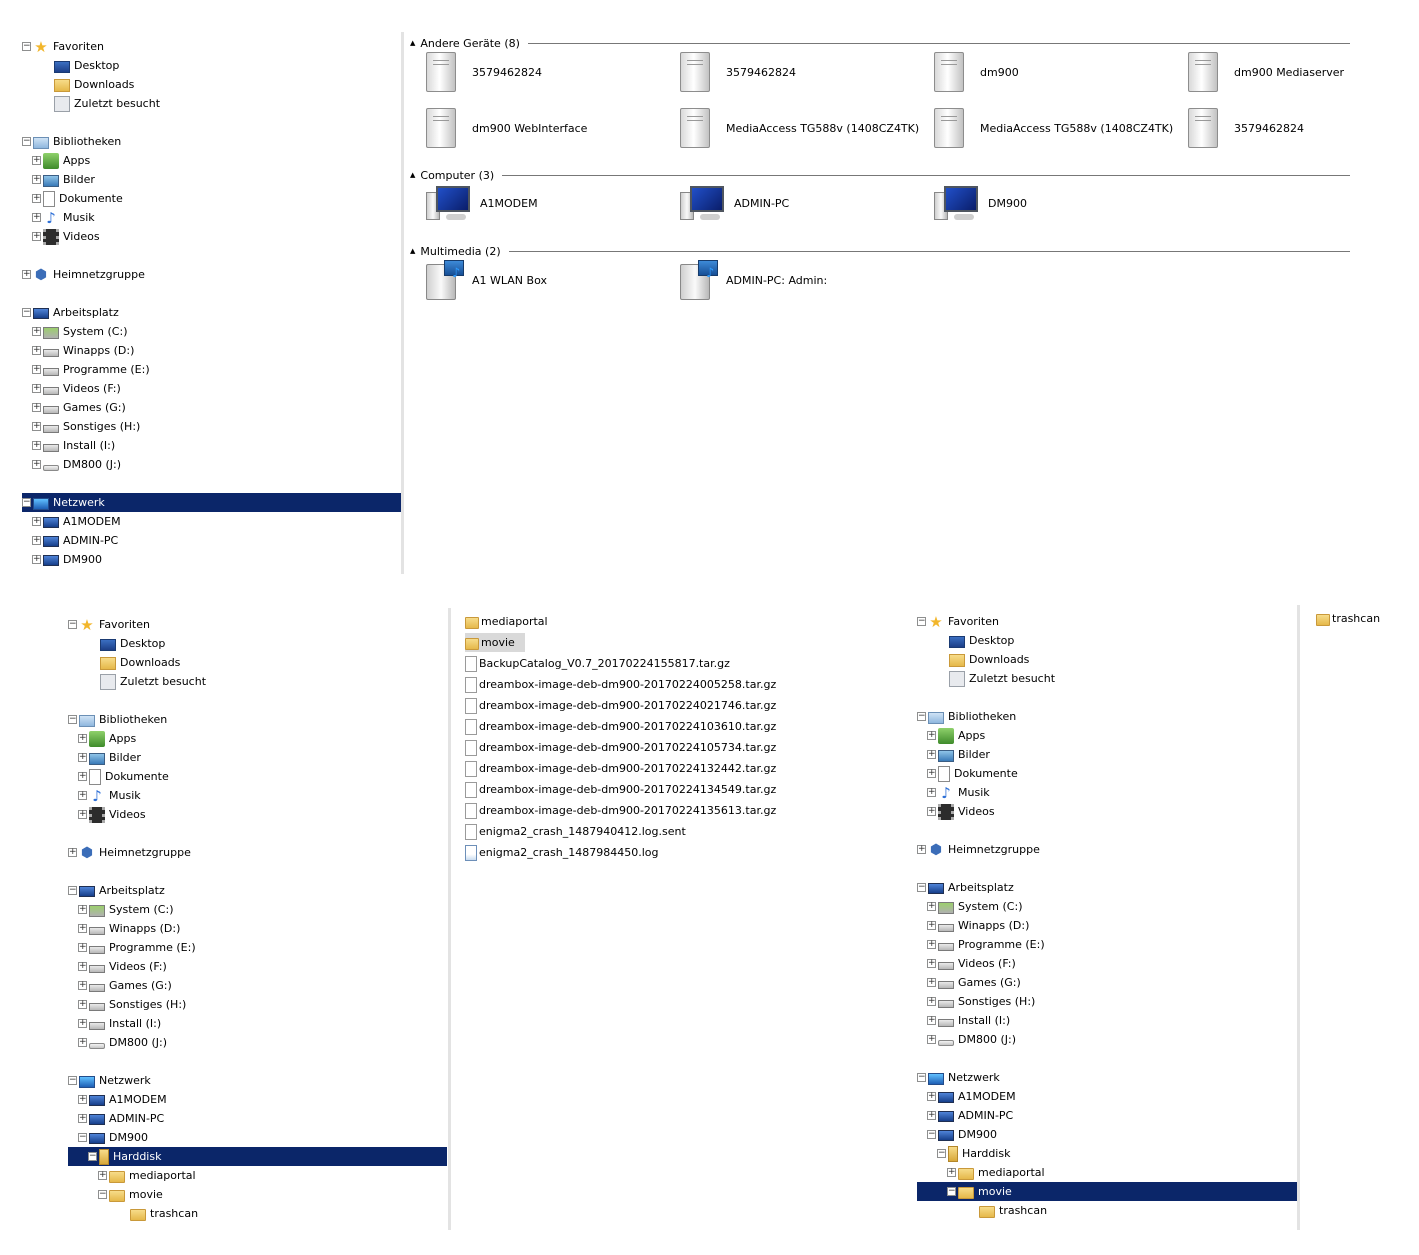 The width and height of the screenshot is (1419, 1255). I want to click on media-device-tile: ♪ ADMIN-PC: Admin:, so click(753, 280).